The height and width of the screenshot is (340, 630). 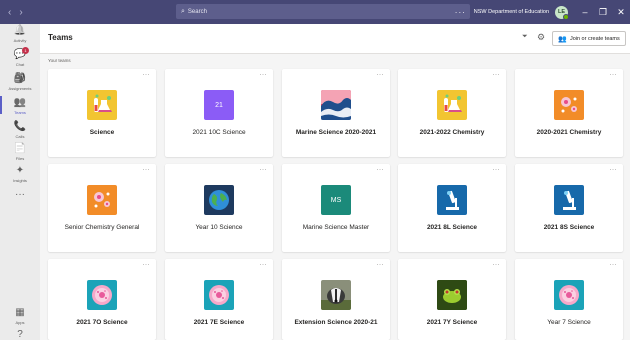 I want to click on team-name: Year 10 Science, so click(x=219, y=227).